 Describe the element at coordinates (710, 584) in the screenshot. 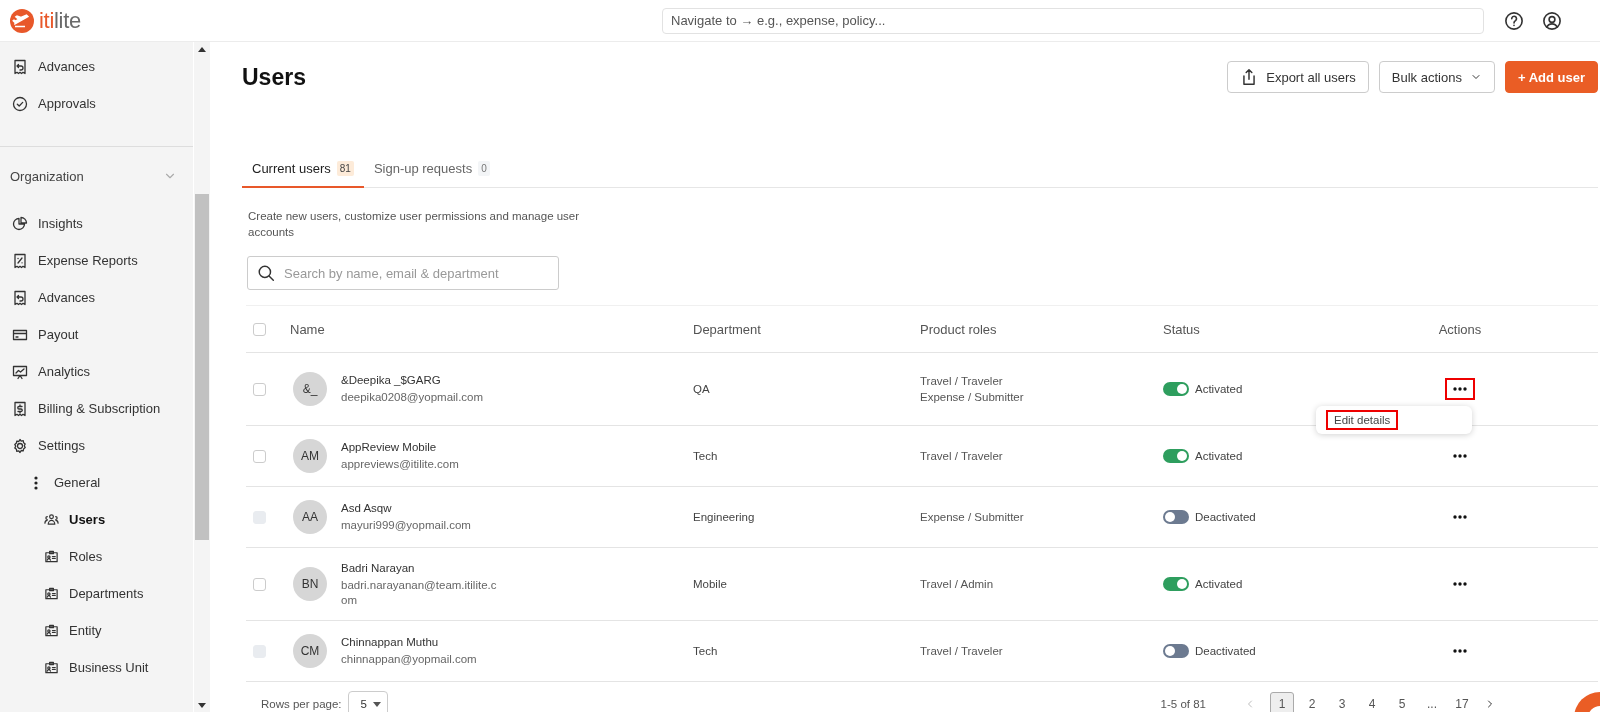

I see `table-cell-text: Mobile` at that location.